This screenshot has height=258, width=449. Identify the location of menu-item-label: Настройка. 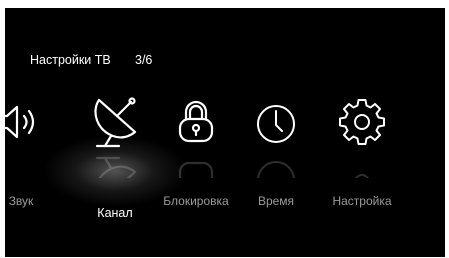
(362, 201).